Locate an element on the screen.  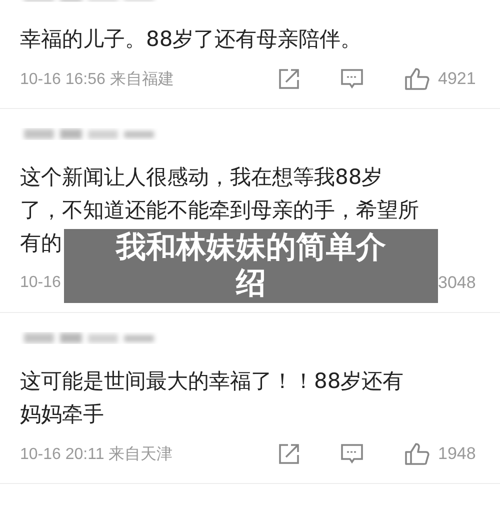
comment-text-line: 有的 is located at coordinates (41, 243).